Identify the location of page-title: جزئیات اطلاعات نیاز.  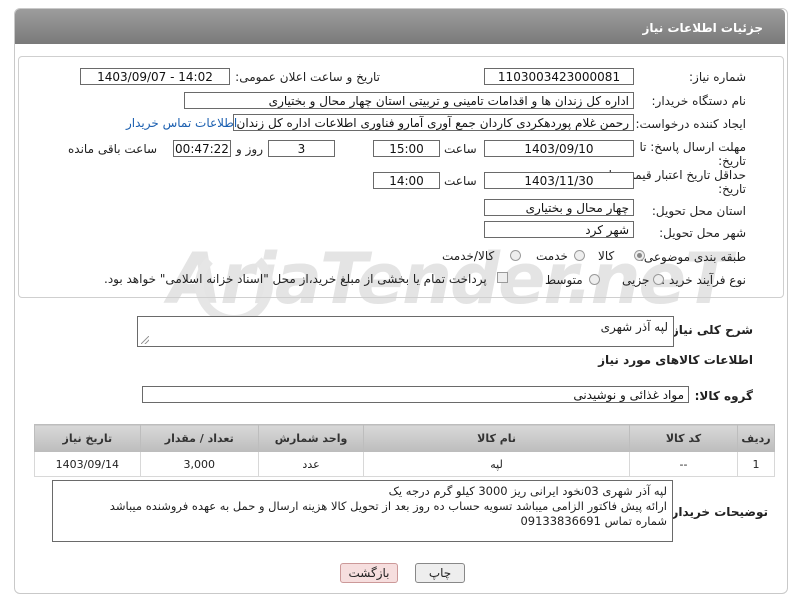
(702, 28).